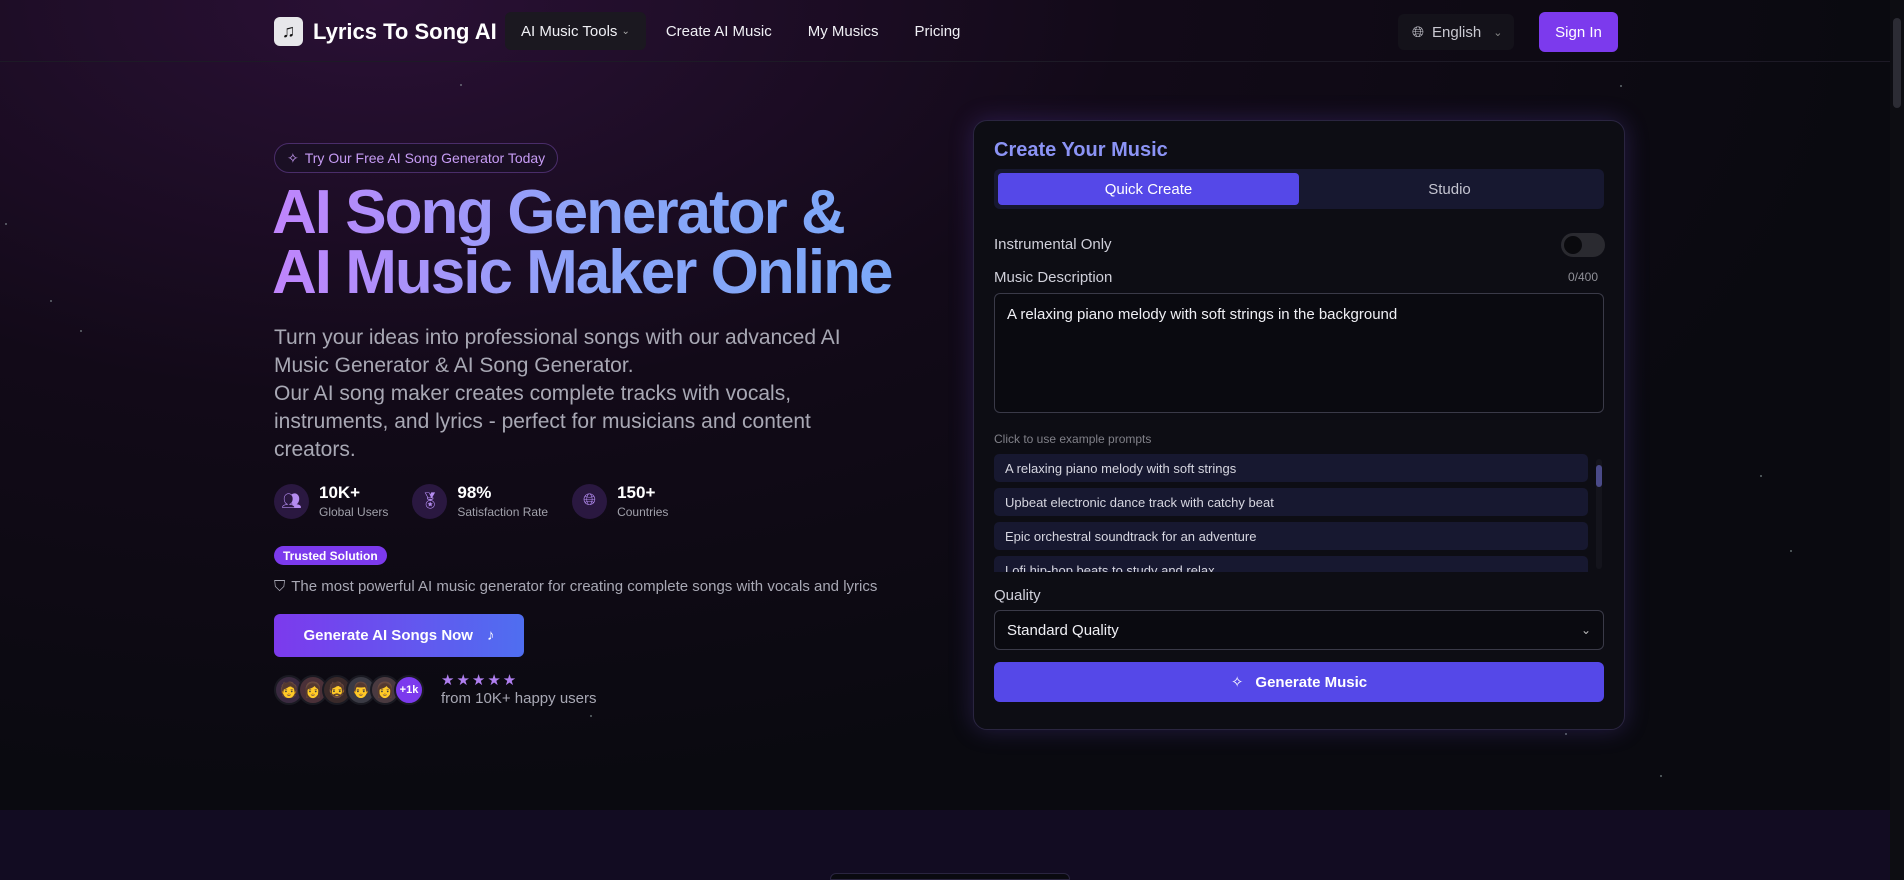  What do you see at coordinates (1599, 514) in the screenshot?
I see `examples-scrollbar` at bounding box center [1599, 514].